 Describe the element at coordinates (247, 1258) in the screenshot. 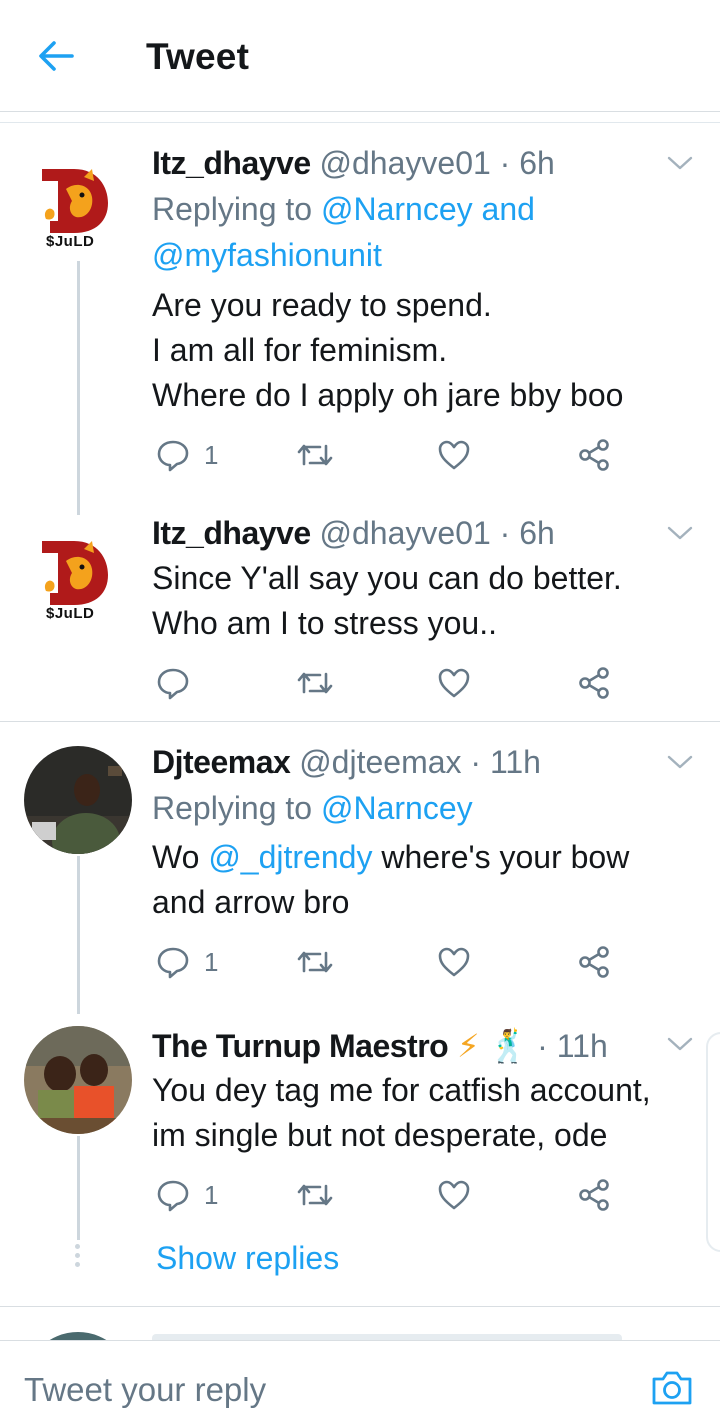

I see `show-replies-link: Show replies` at that location.